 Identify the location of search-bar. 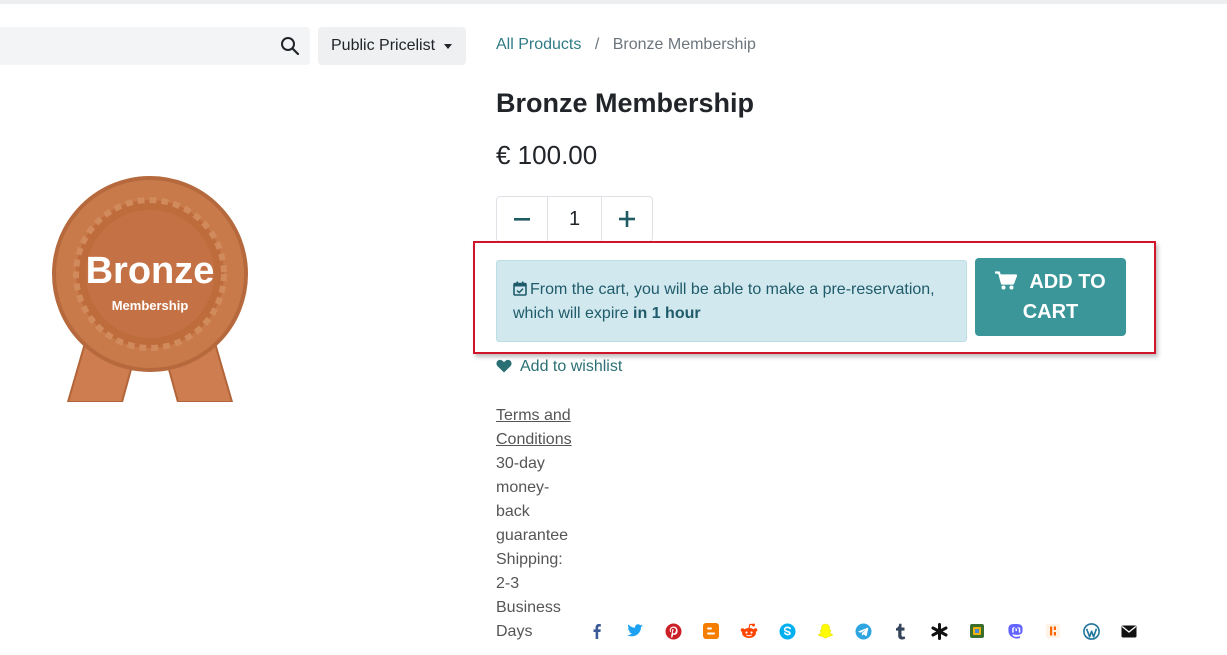
(155, 46).